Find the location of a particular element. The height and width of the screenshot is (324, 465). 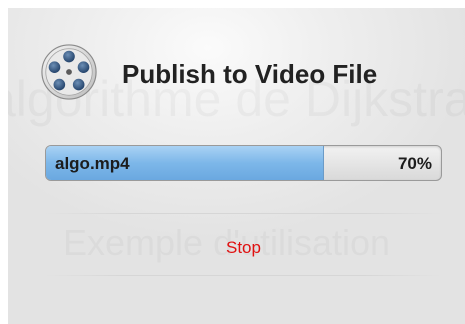

film-reel-icon is located at coordinates (69, 72).